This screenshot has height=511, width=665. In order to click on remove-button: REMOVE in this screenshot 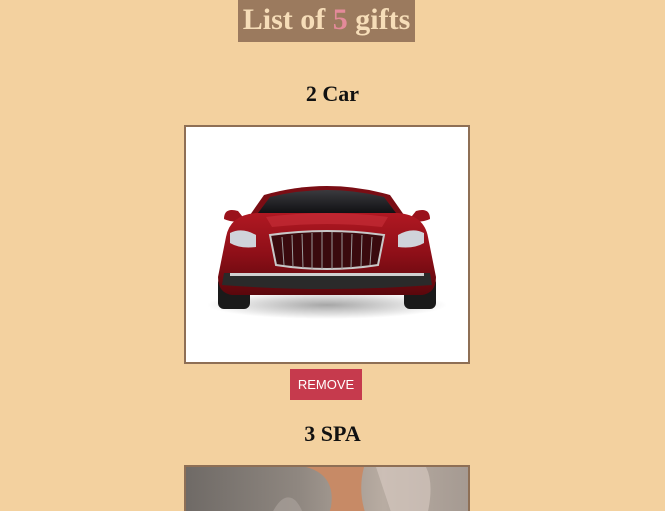, I will do `click(326, 384)`.